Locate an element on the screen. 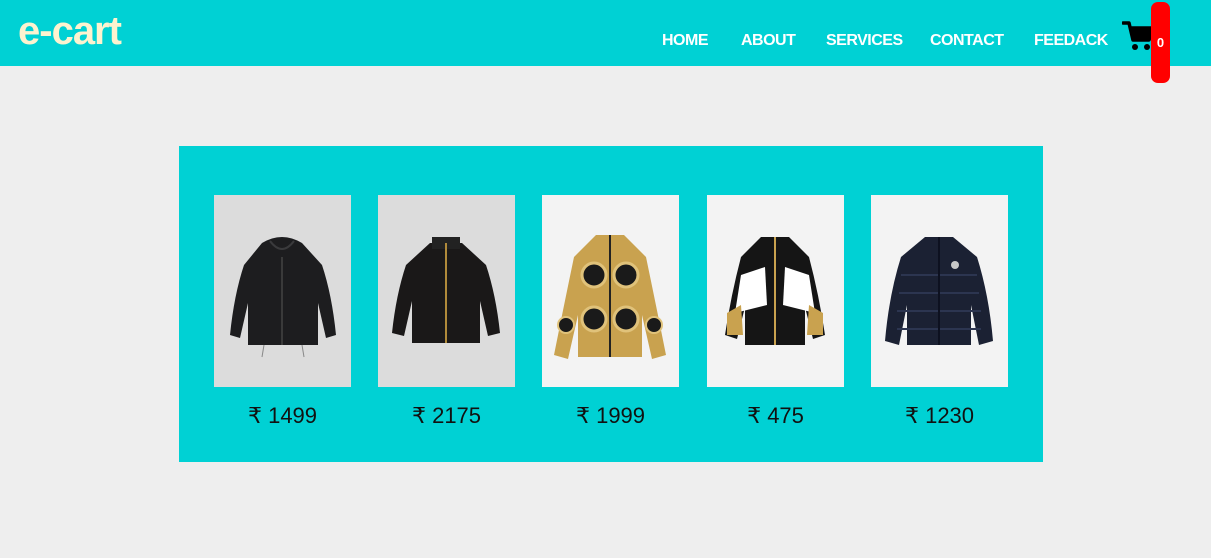 Image resolution: width=1211 pixels, height=558 pixels. product-price: ₹ 1499 is located at coordinates (282, 415).